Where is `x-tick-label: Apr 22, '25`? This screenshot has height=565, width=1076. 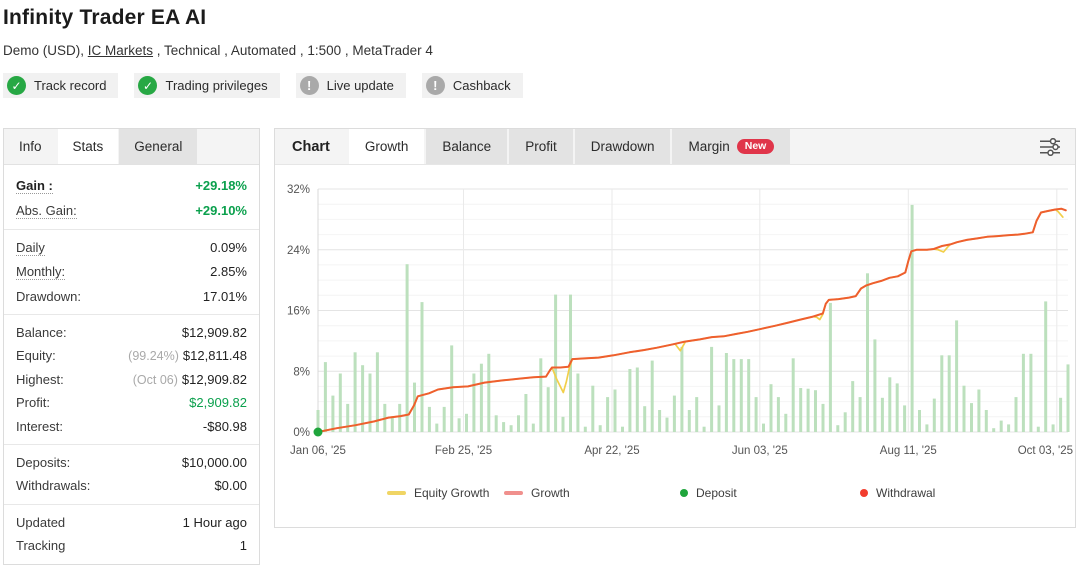 x-tick-label: Apr 22, '25 is located at coordinates (611, 451).